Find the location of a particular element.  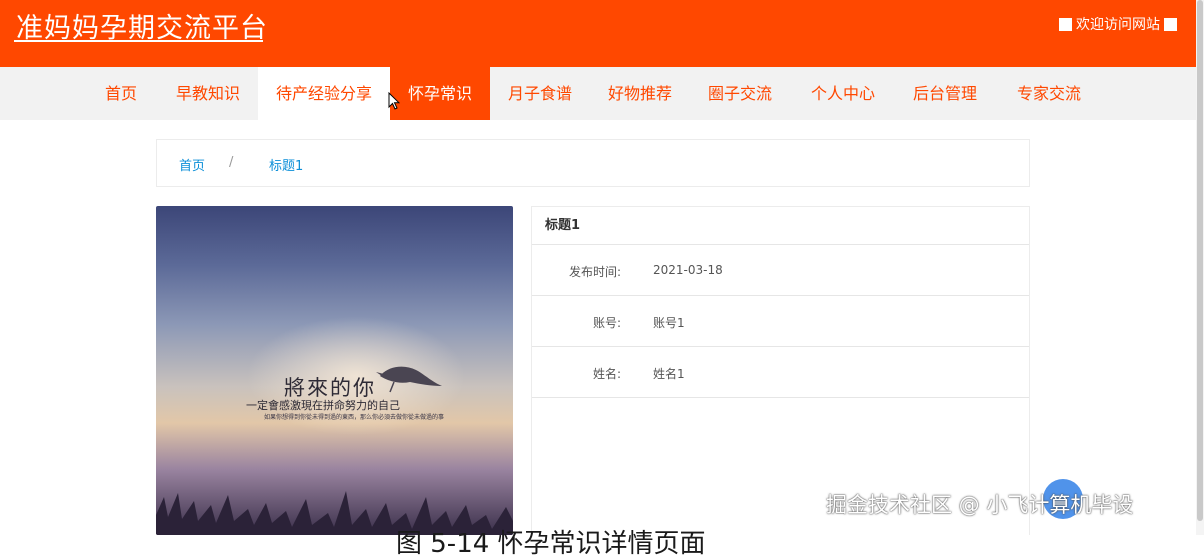

breadcrumb: 首页 / 标题1 is located at coordinates (593, 163).